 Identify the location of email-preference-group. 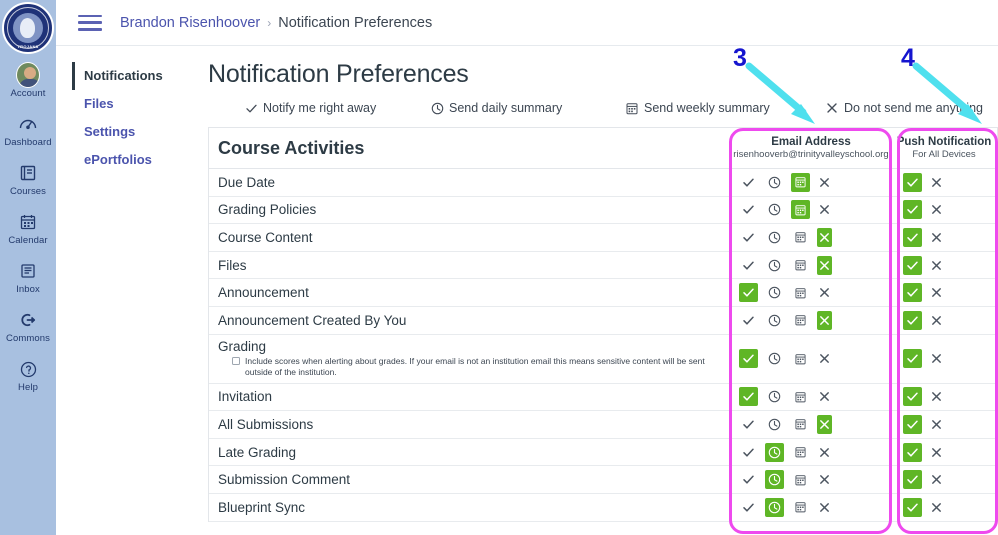
(811, 210).